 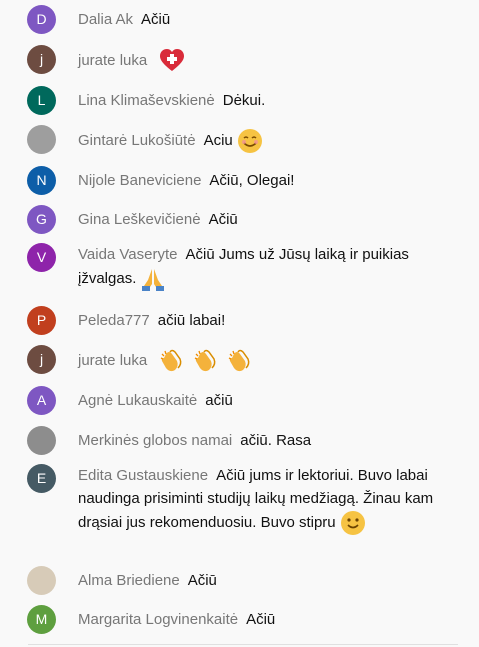 What do you see at coordinates (129, 580) in the screenshot?
I see `author-name: Alma Briediene` at bounding box center [129, 580].